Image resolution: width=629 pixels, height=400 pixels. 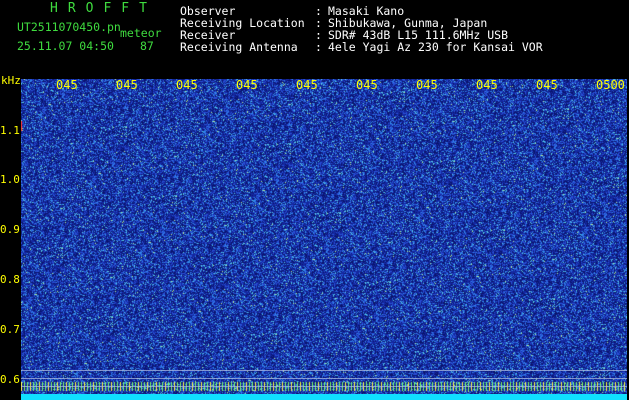 What do you see at coordinates (10, 379) in the screenshot?
I see `y-tick-label: 0.6` at bounding box center [10, 379].